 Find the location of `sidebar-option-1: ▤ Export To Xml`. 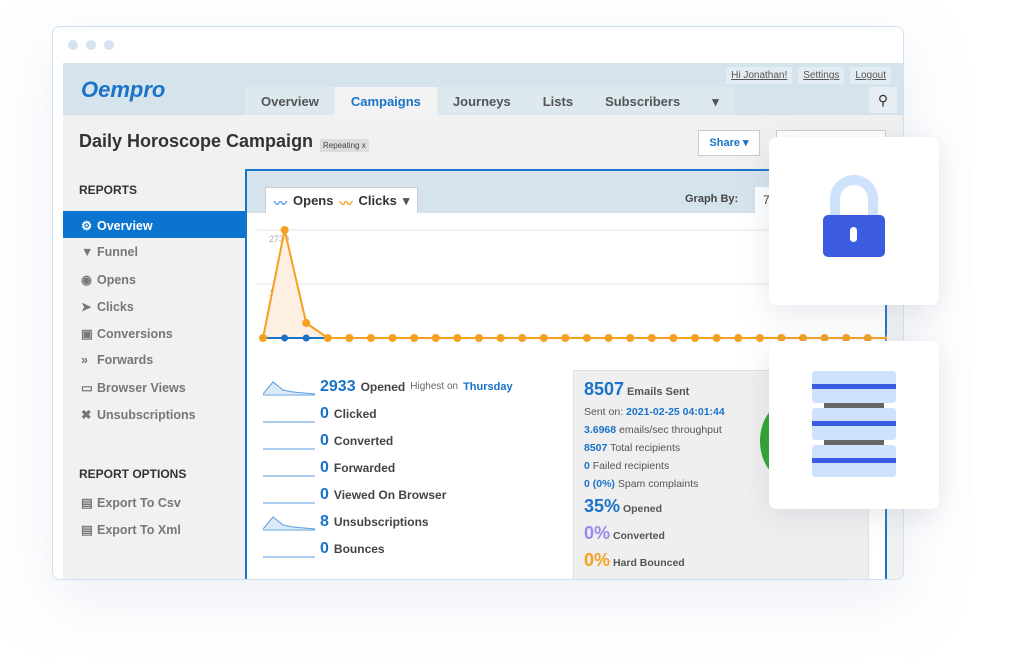

sidebar-option-1: ▤ Export To Xml is located at coordinates (154, 528).